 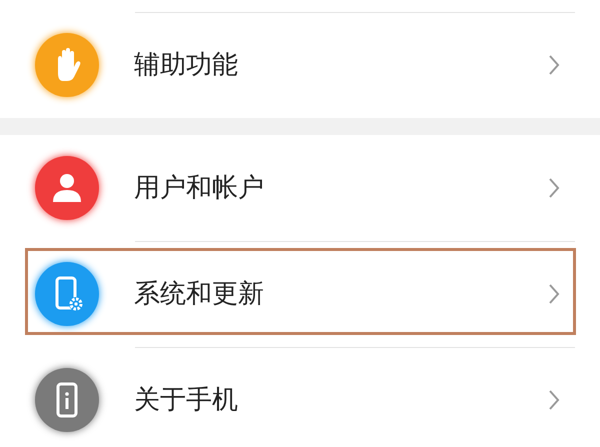 I want to click on menu-item-label: 关于手机, so click(x=341, y=400).